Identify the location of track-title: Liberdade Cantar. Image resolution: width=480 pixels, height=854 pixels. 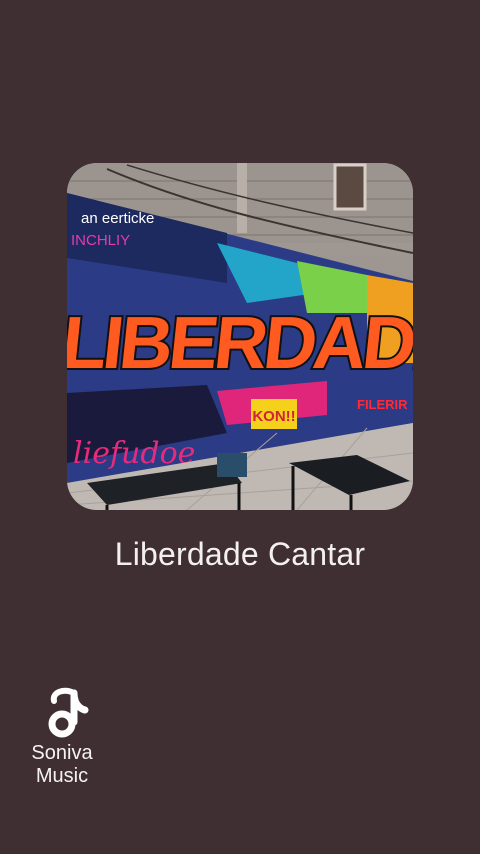
(240, 554).